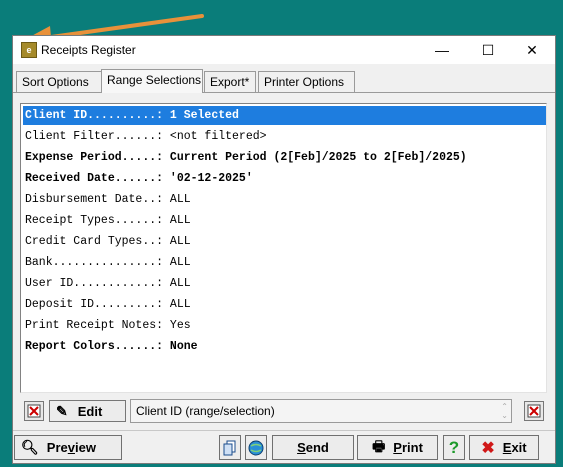  I want to click on edit-button-label: Edit, so click(90, 411).